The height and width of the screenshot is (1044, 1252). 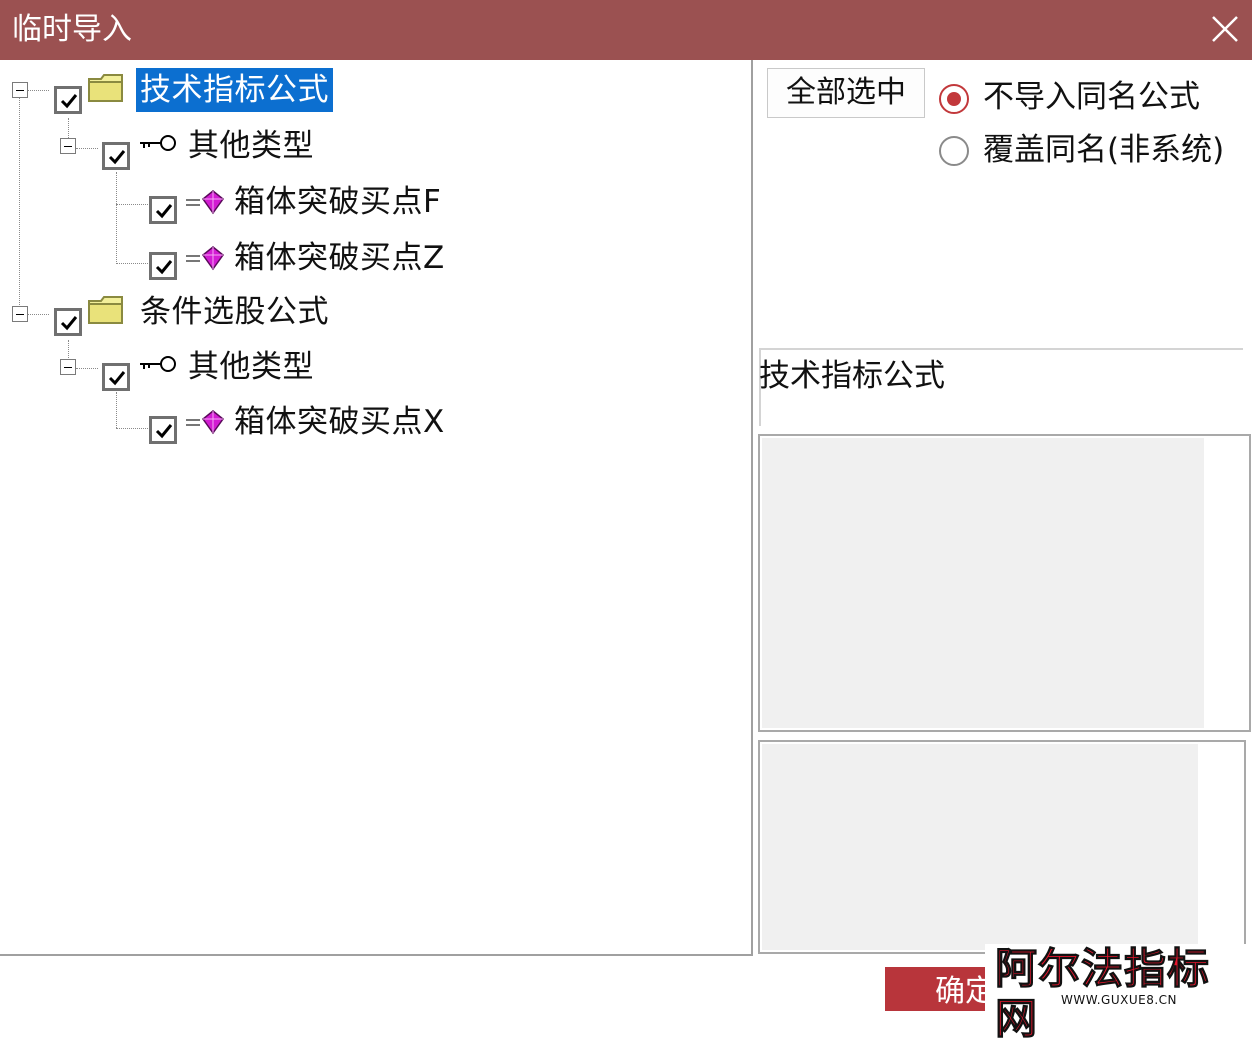 I want to click on description-content, so click(x=983, y=583).